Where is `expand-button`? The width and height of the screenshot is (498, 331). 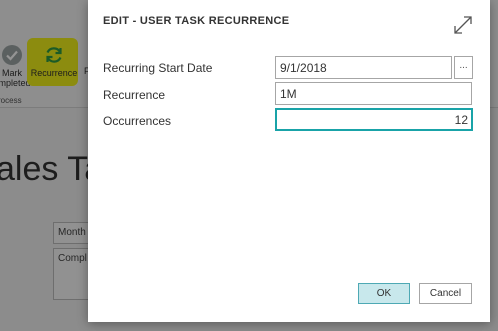 expand-button is located at coordinates (463, 25).